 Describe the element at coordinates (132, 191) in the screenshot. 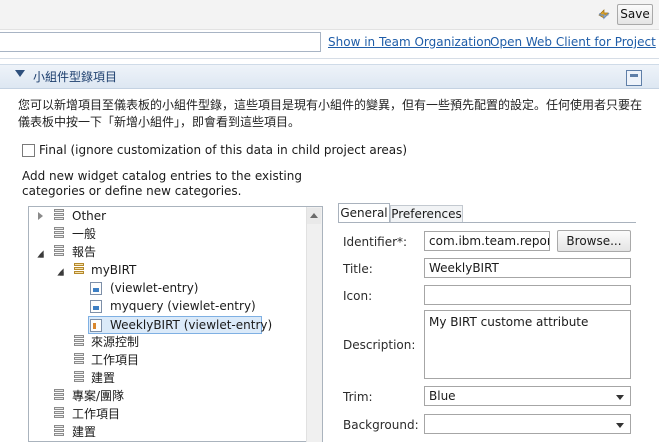

I see `instruction-text-line-2: categories or define new categories.` at that location.